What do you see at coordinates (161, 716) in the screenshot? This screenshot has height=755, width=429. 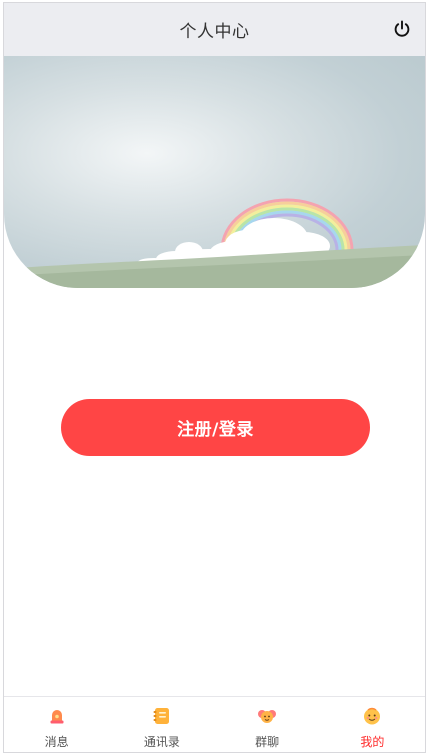 I see `notebook-icon` at bounding box center [161, 716].